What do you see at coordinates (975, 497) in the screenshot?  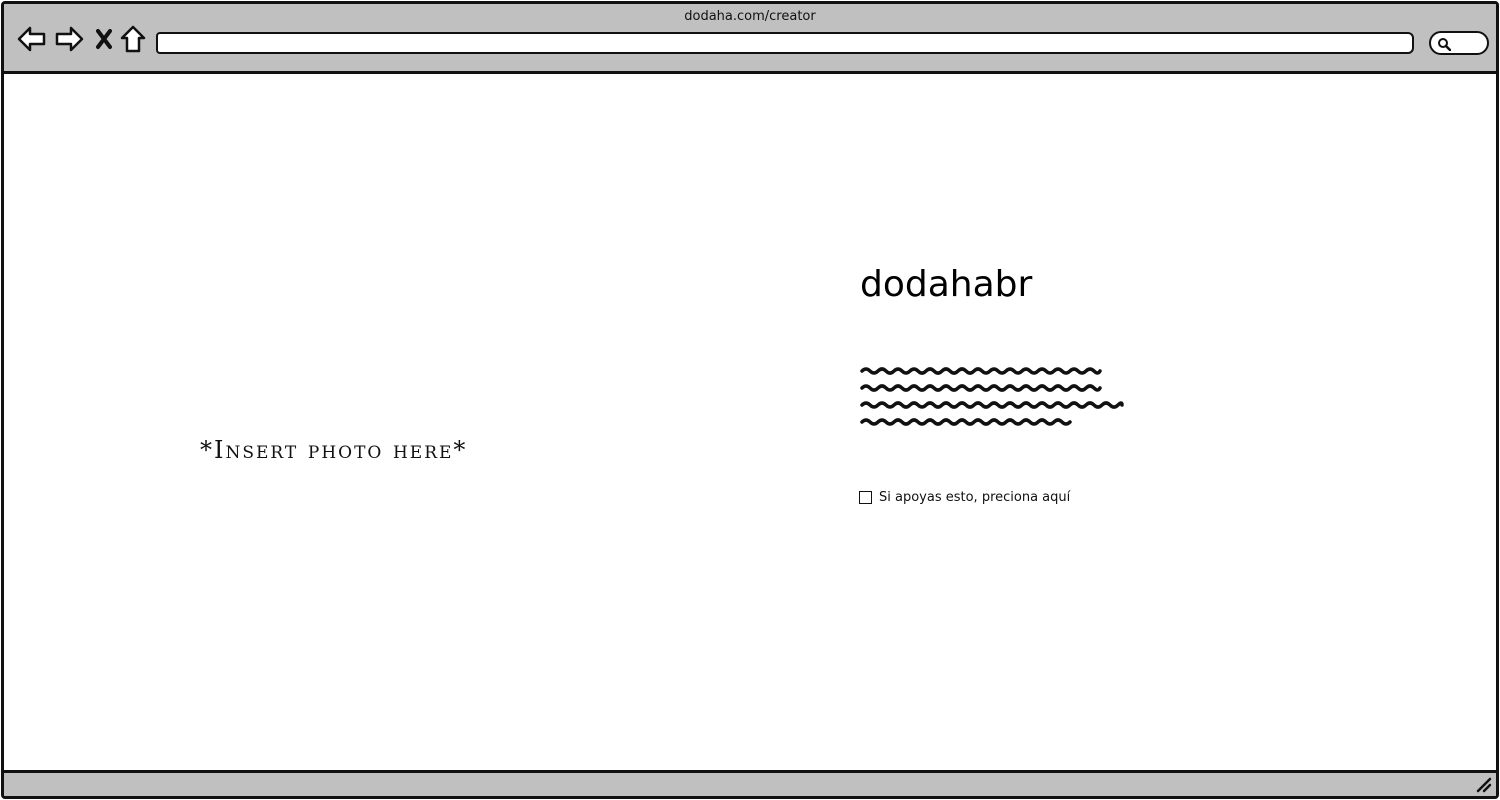 I see `support-checkbox-label: Si apoyas esto, preciona aquí` at bounding box center [975, 497].